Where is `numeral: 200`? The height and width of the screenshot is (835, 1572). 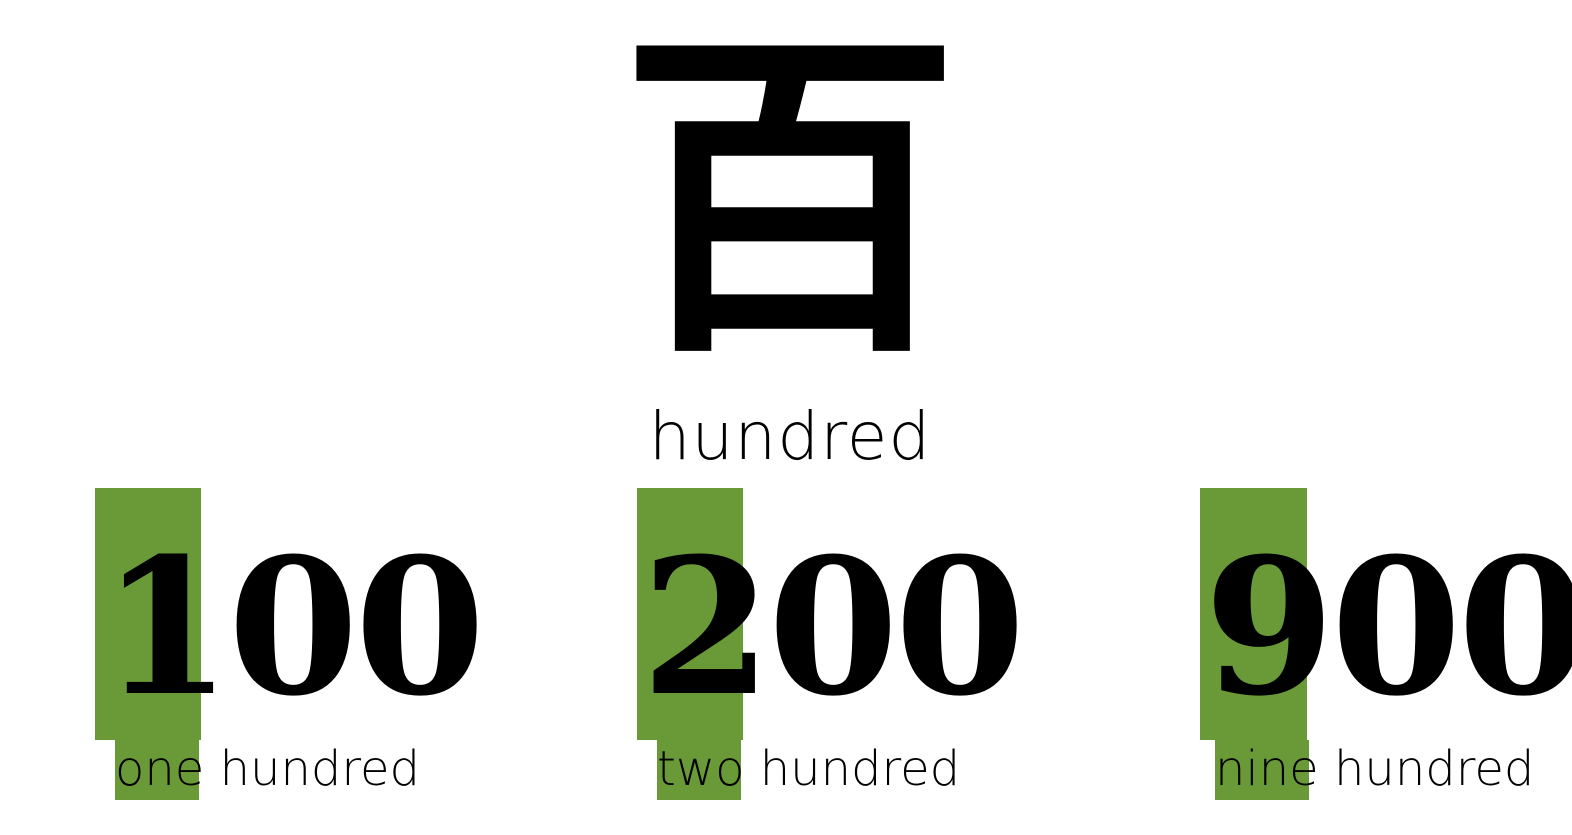
numeral: 200 is located at coordinates (833, 628).